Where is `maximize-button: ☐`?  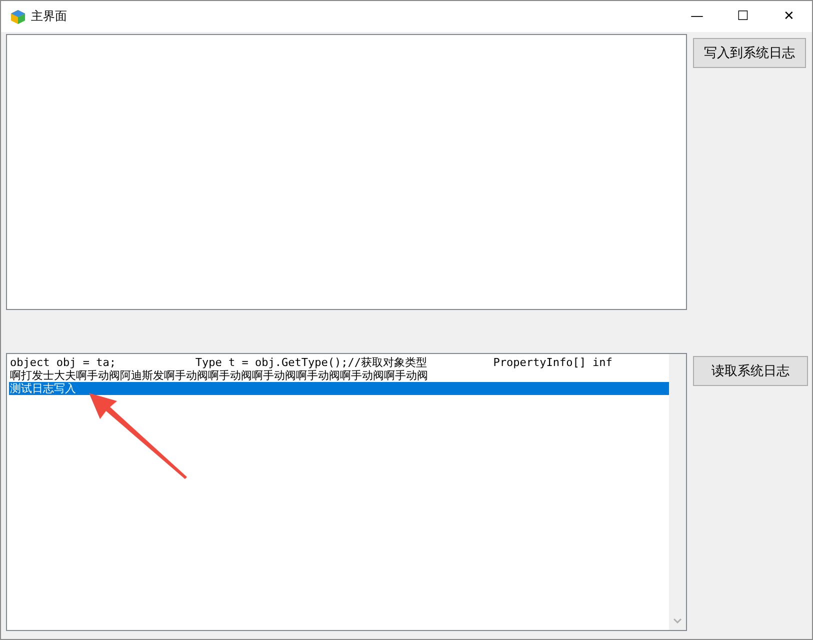 maximize-button: ☐ is located at coordinates (743, 16).